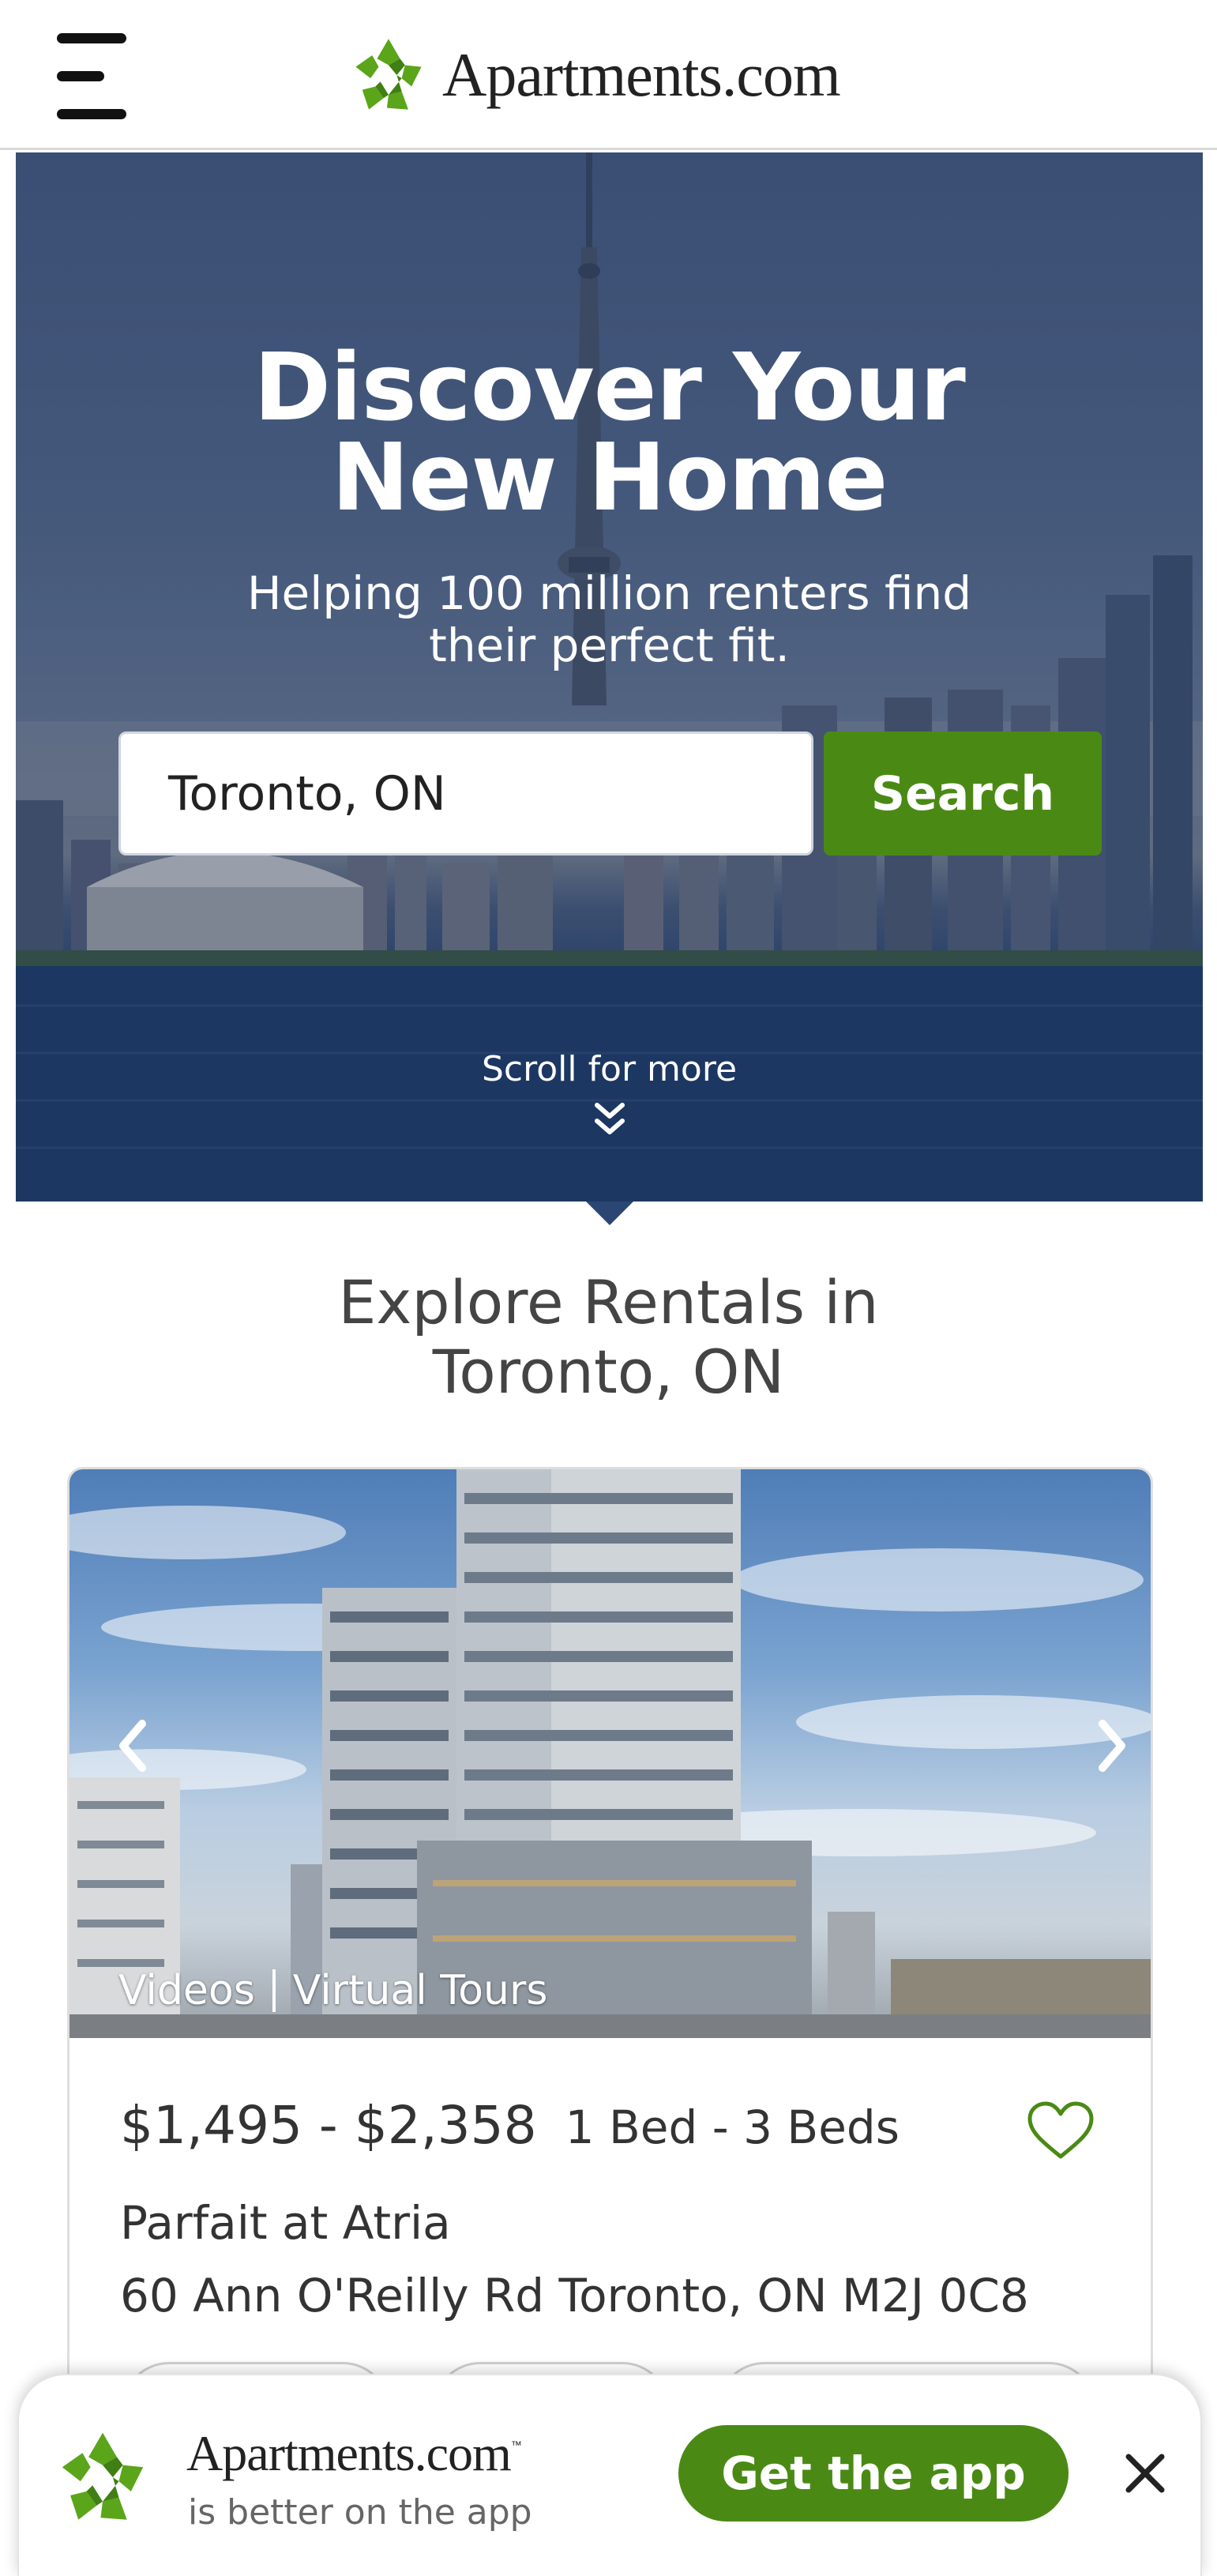 This screenshot has height=2576, width=1217. What do you see at coordinates (1112, 1745) in the screenshot?
I see `chevron-right-icon` at bounding box center [1112, 1745].